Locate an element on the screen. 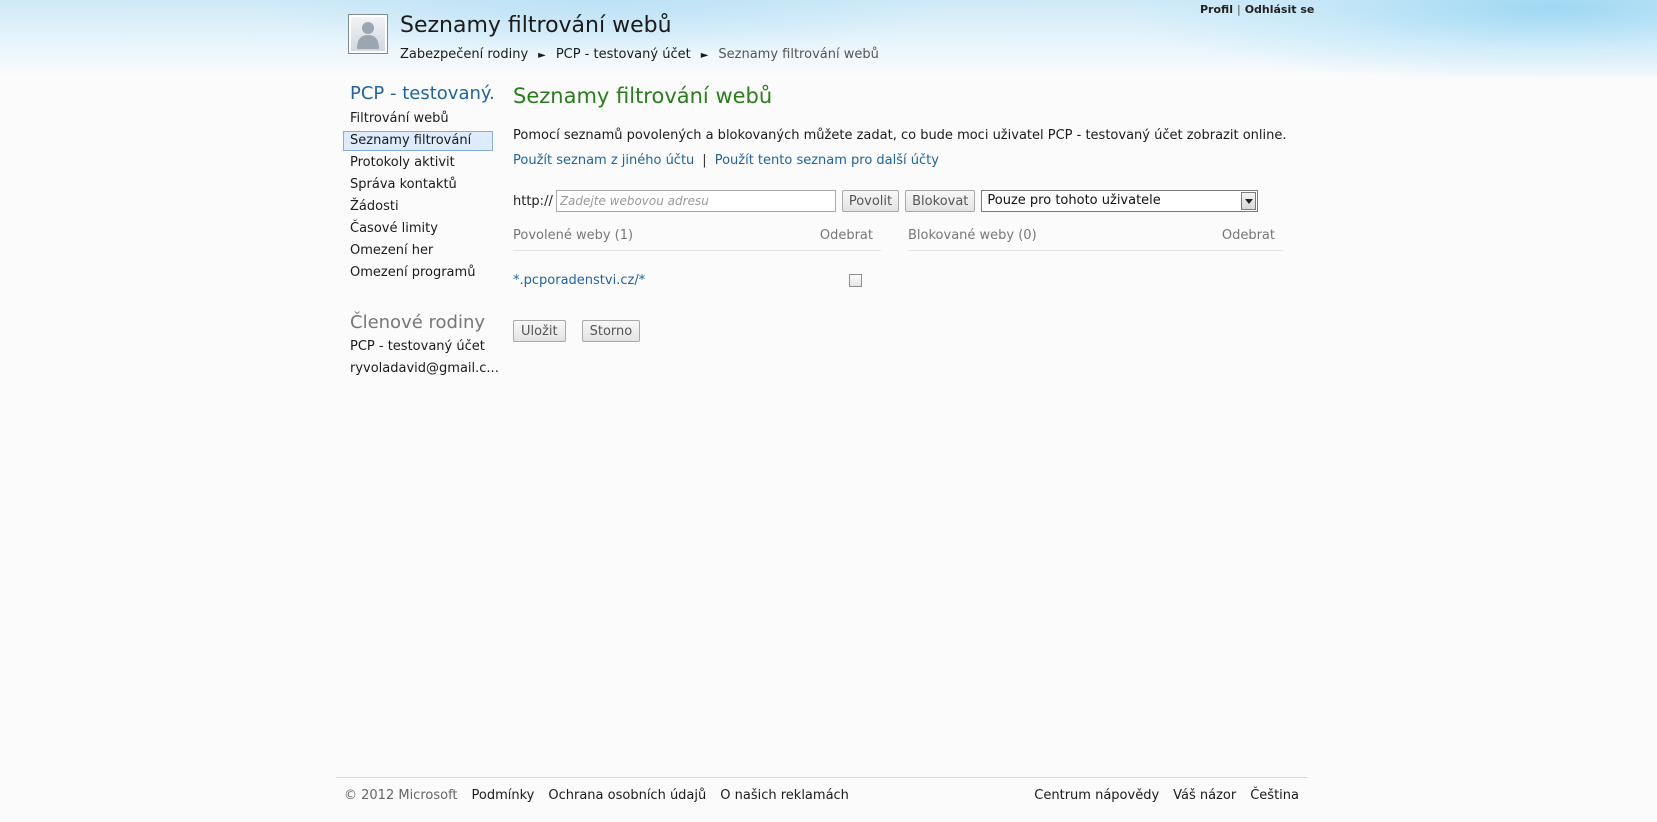 The image size is (1657, 822). footer-help-link: Centrum nápovědy is located at coordinates (1096, 795).